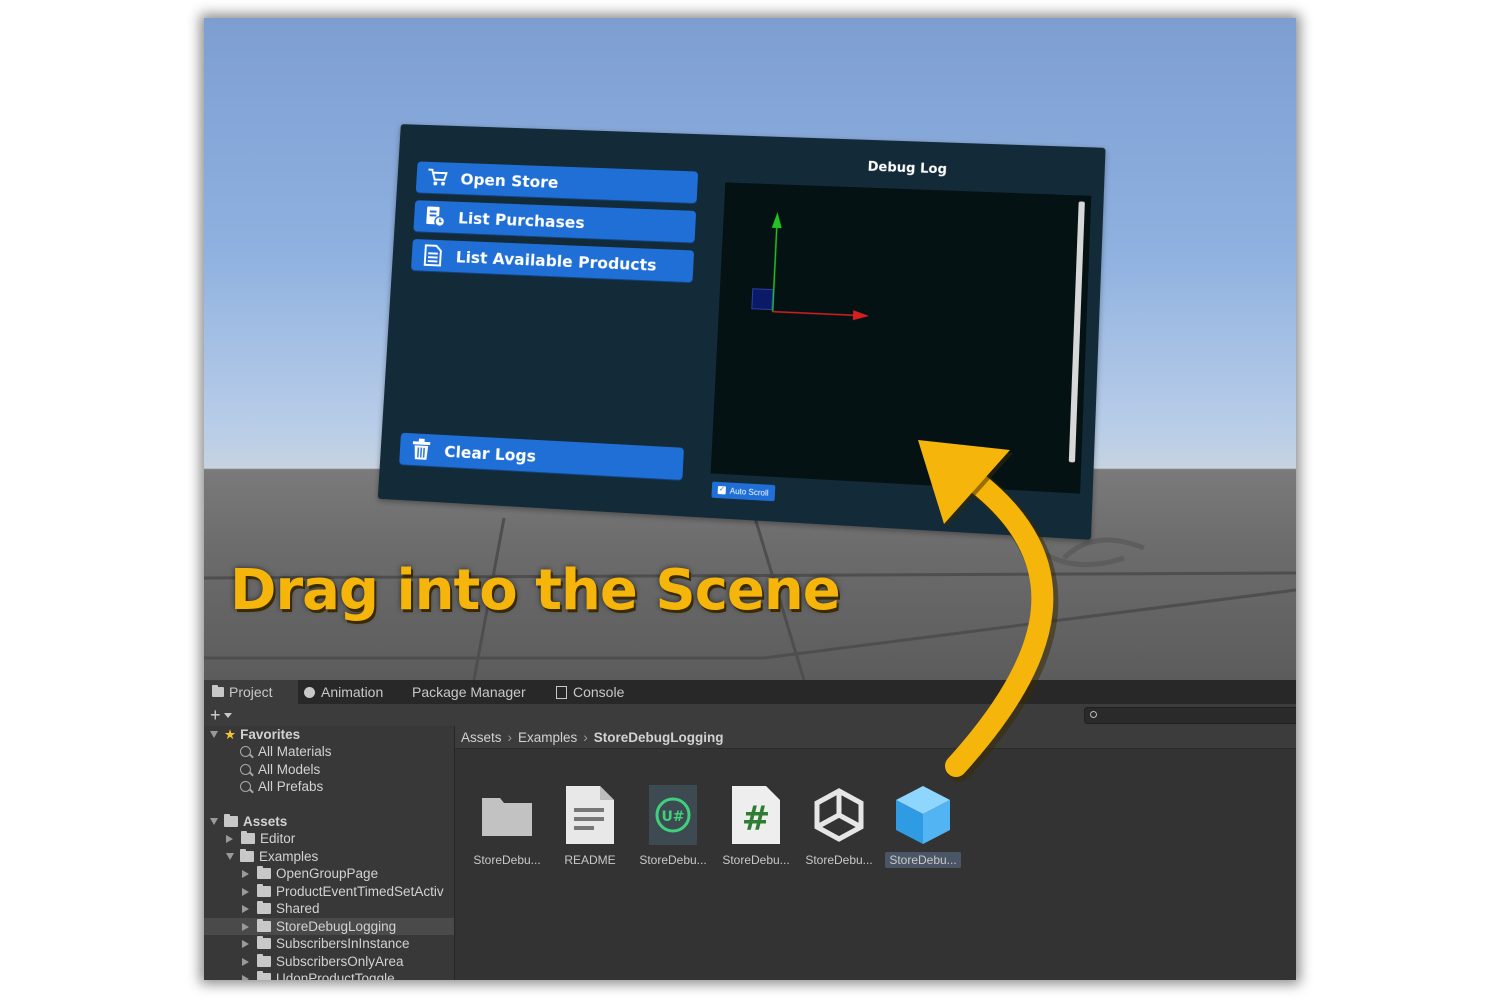  What do you see at coordinates (281, 908) in the screenshot?
I see `tree-item: Shared` at bounding box center [281, 908].